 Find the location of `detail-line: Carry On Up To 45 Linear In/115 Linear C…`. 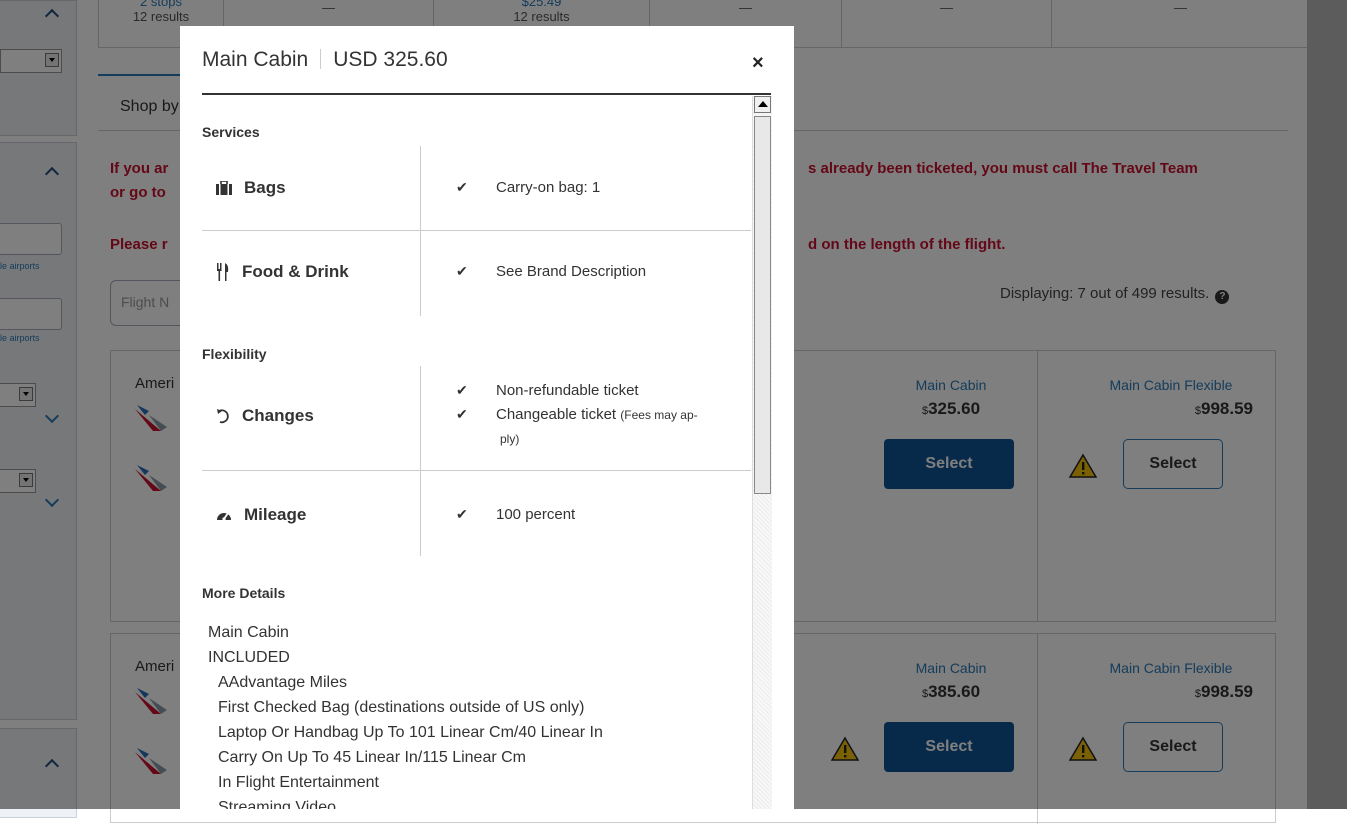

detail-line: Carry On Up To 45 Linear In/115 Linear C… is located at coordinates (372, 757).